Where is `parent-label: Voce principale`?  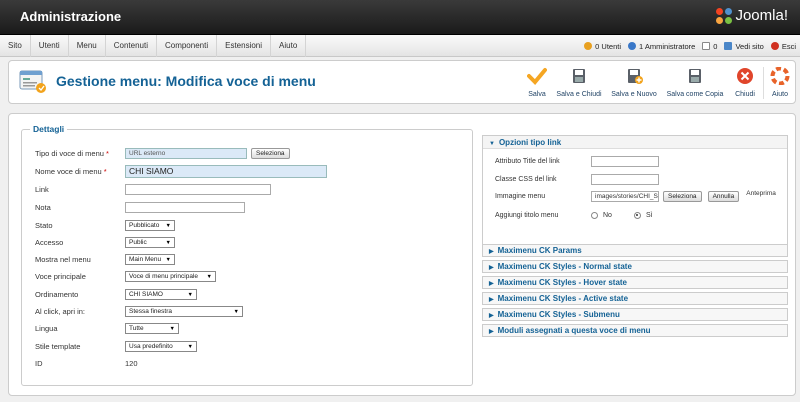
parent-label: Voce principale is located at coordinates (60, 276).